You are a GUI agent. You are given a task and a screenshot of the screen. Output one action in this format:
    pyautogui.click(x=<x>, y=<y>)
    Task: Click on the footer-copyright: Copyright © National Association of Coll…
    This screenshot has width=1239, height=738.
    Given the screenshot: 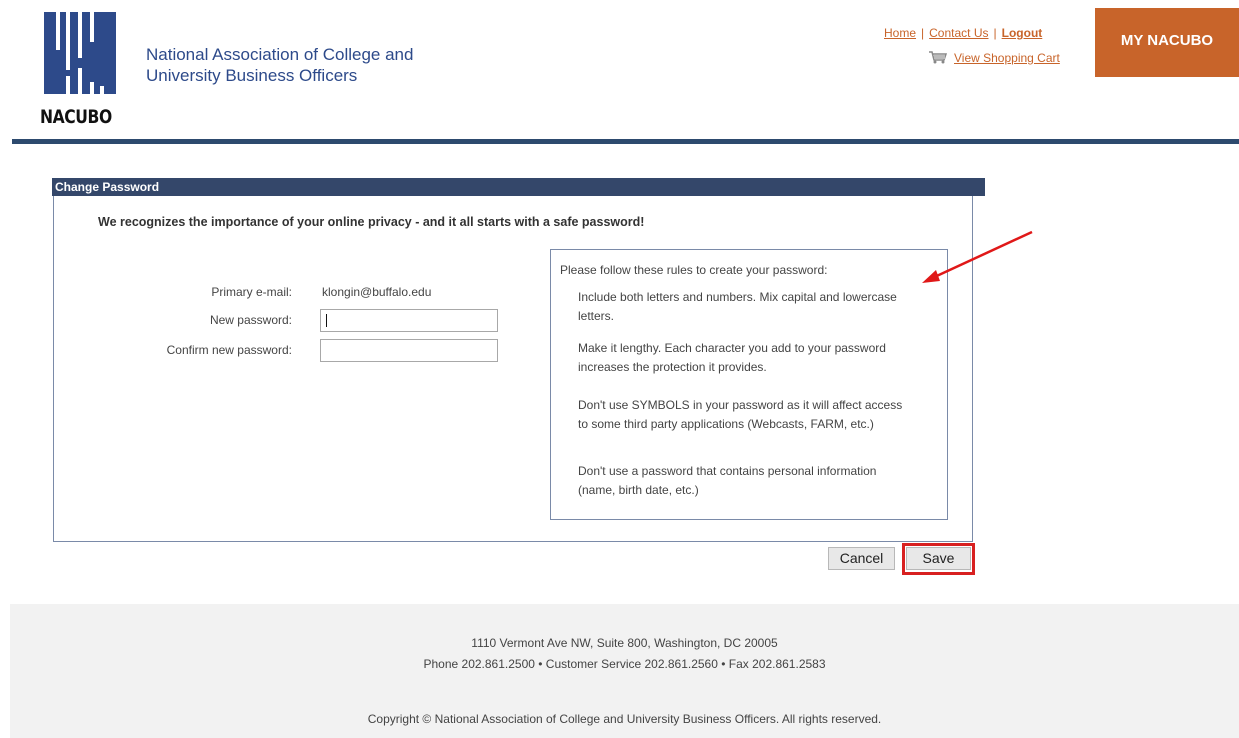 What is the action you would take?
    pyautogui.click(x=624, y=719)
    